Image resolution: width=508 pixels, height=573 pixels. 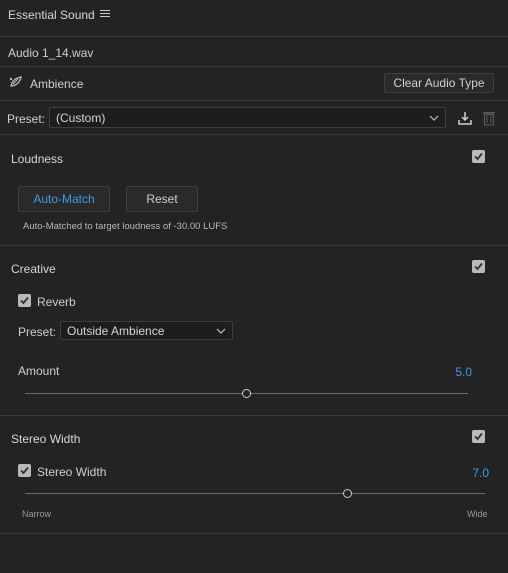 What do you see at coordinates (46, 439) in the screenshot?
I see `stereo-width-title: Stereo Width` at bounding box center [46, 439].